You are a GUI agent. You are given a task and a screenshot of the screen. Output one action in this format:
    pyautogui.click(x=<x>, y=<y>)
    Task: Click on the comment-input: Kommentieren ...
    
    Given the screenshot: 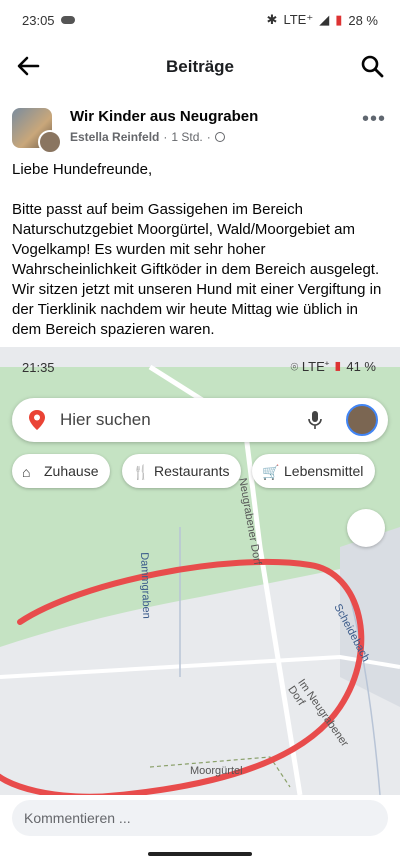 What is the action you would take?
    pyautogui.click(x=200, y=818)
    